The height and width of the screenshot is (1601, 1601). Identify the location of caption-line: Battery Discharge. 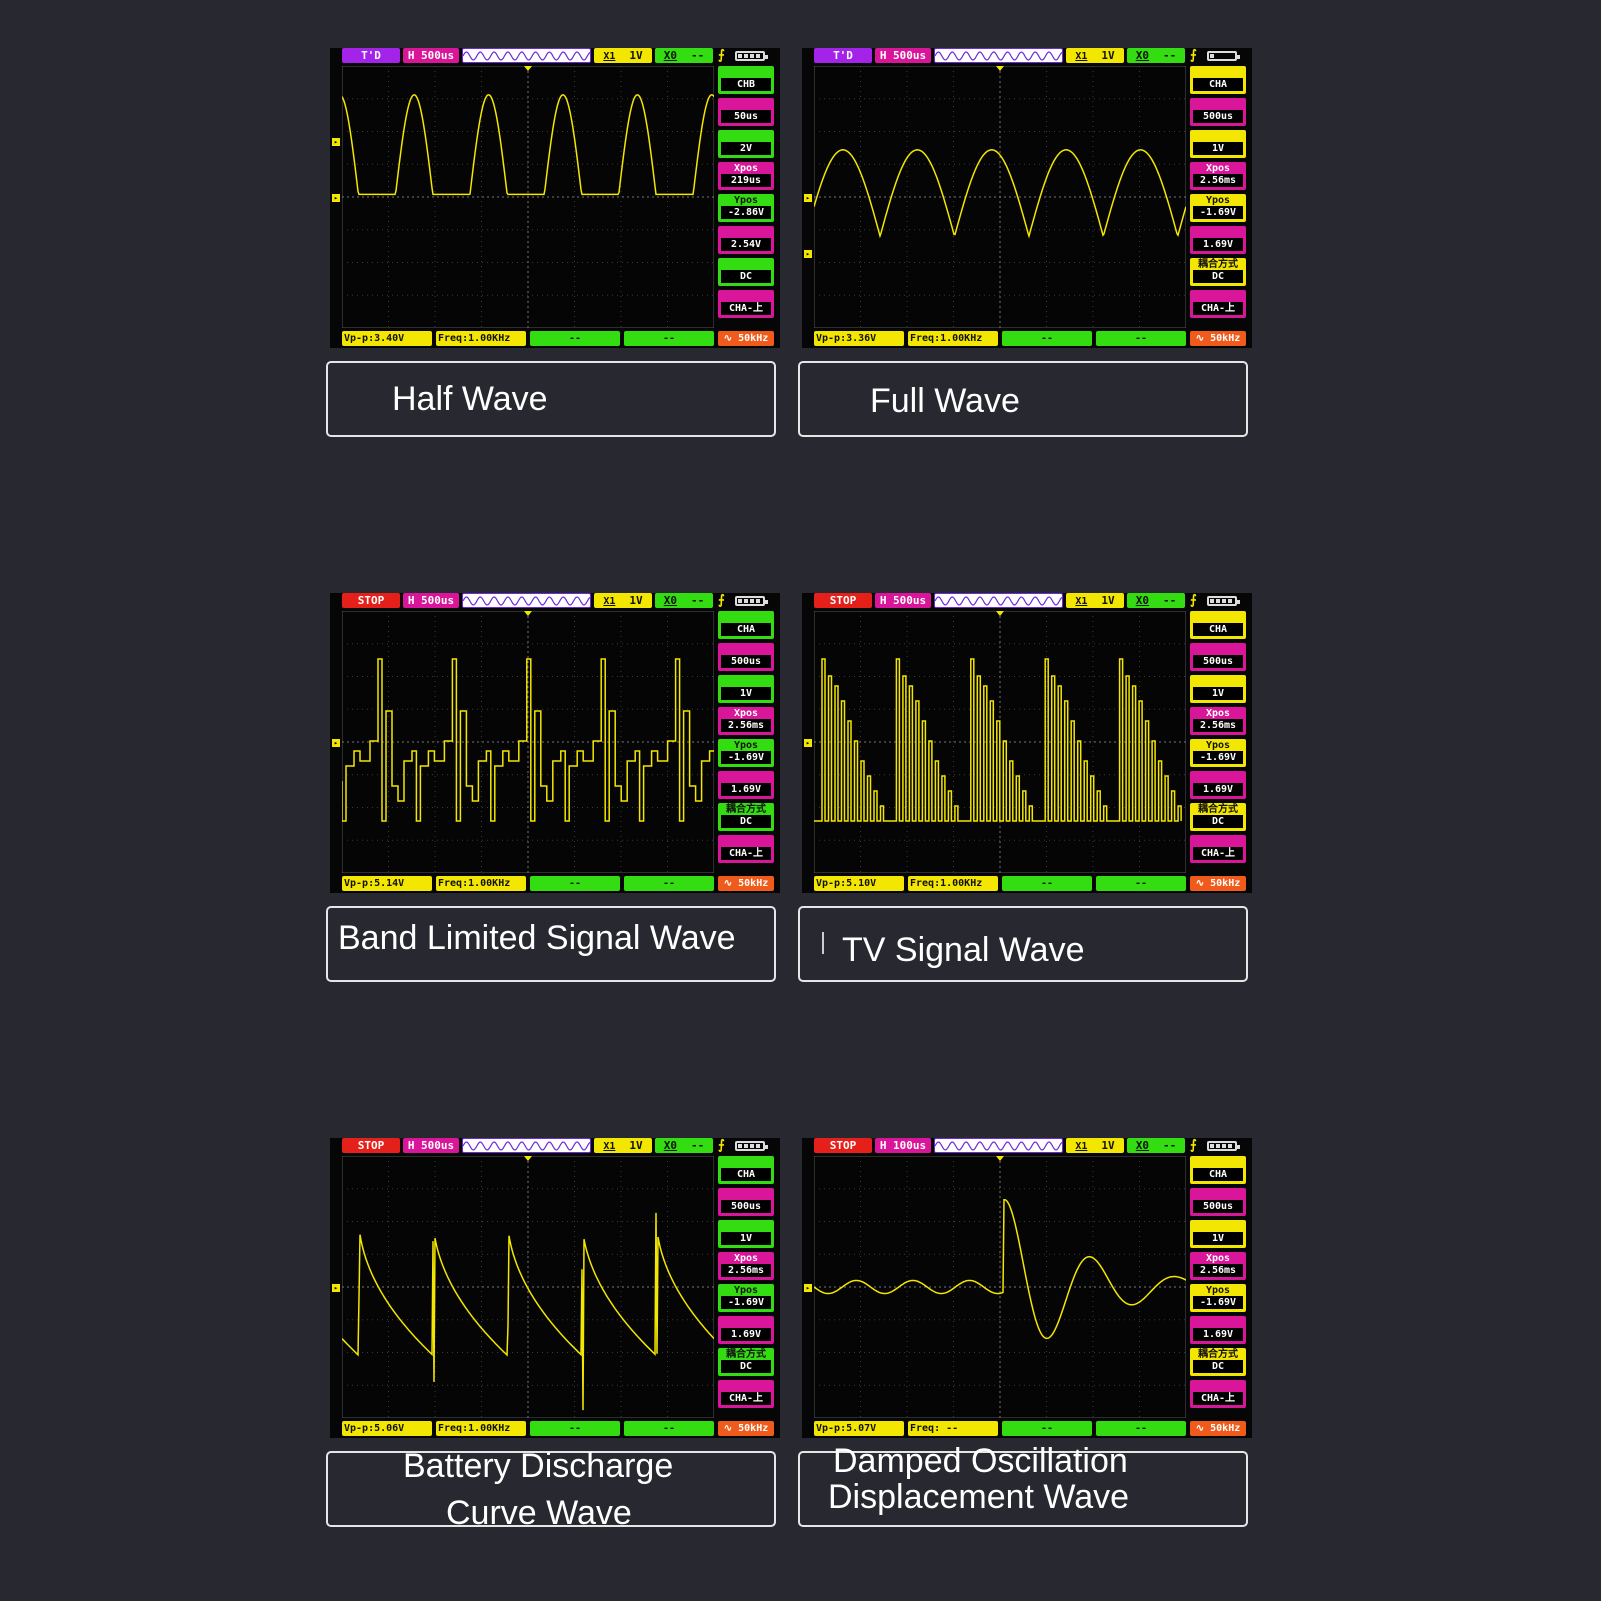
(538, 1466).